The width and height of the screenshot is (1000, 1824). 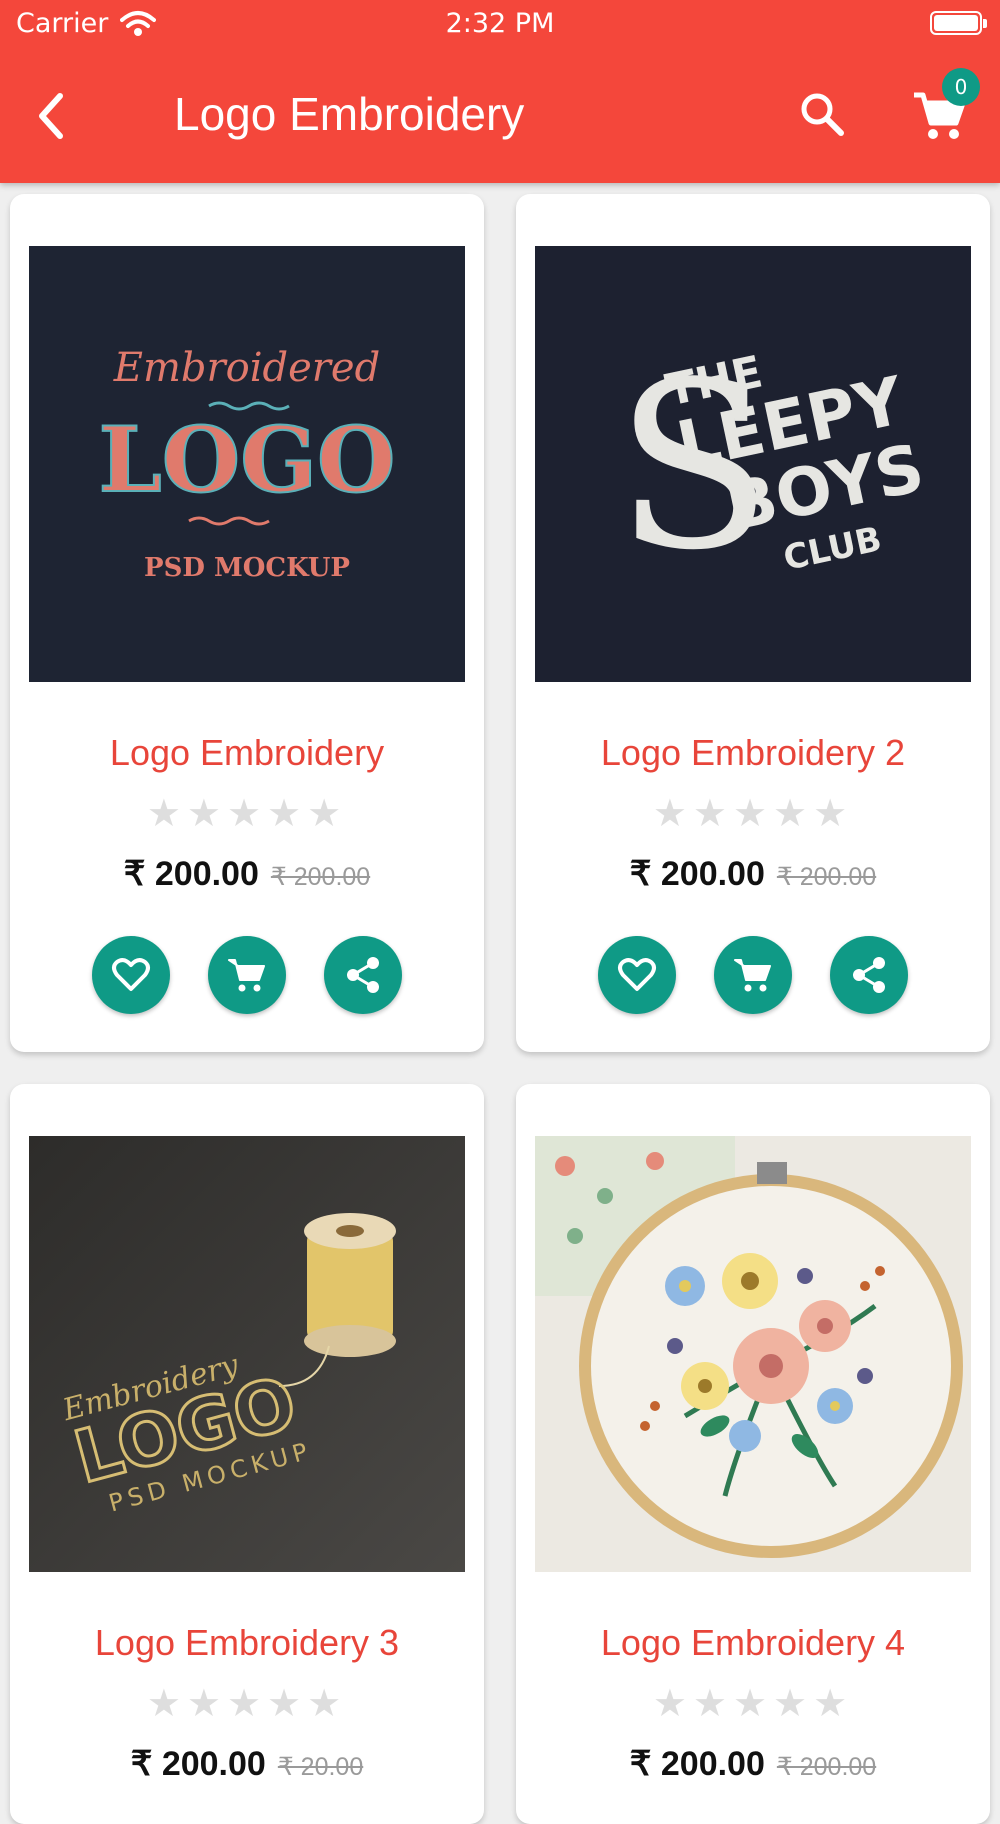 I want to click on status-bar: Carrier 2:32 PM, so click(x=500, y=25).